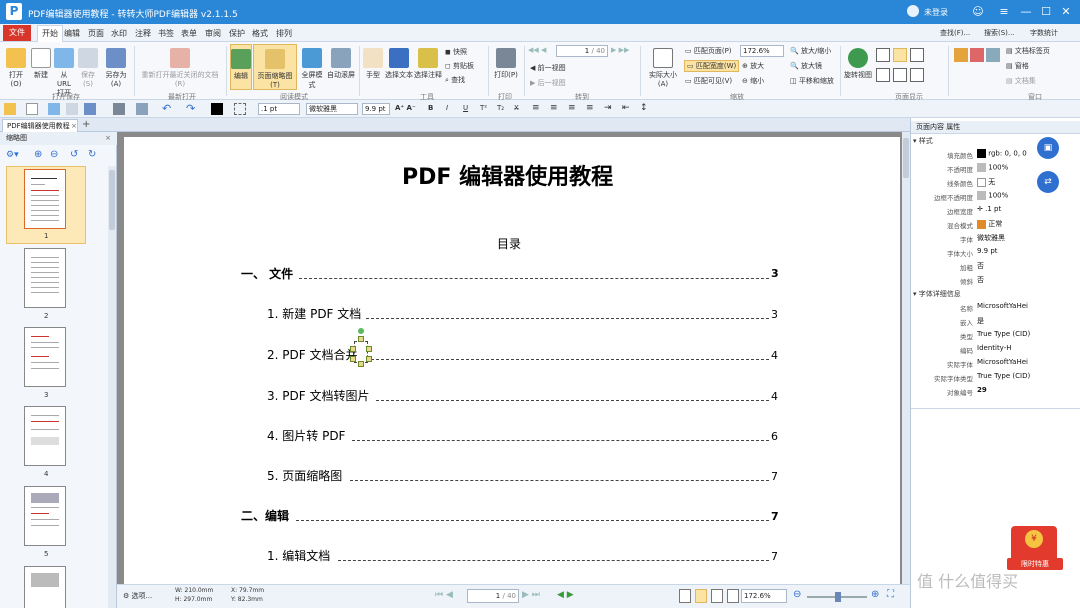 This screenshot has height=608, width=1080. I want to click on menu-start: 开始, so click(50, 33).